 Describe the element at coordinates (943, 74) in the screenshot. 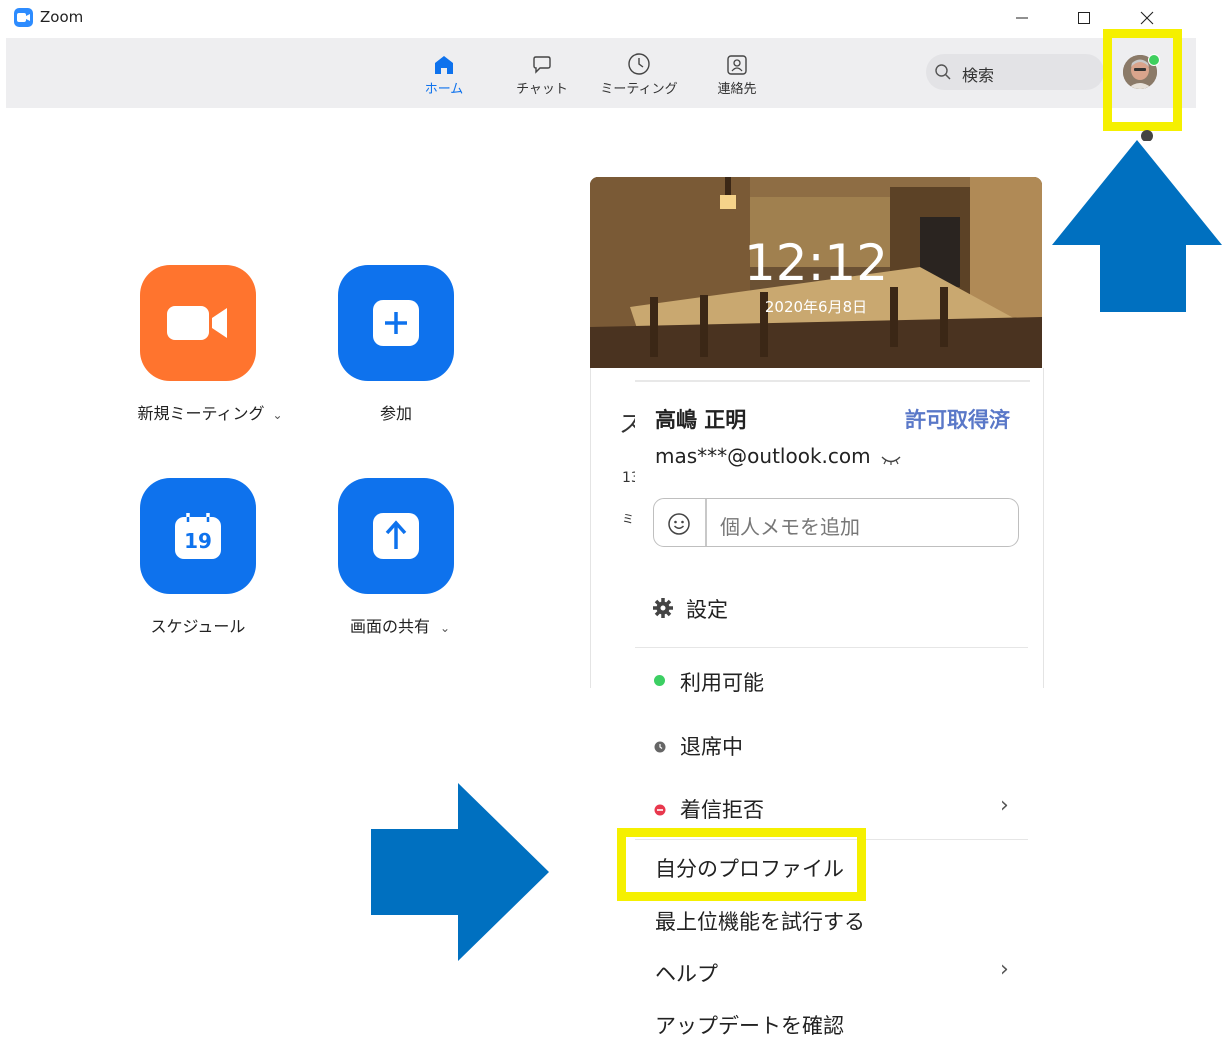

I see `search-icon` at that location.